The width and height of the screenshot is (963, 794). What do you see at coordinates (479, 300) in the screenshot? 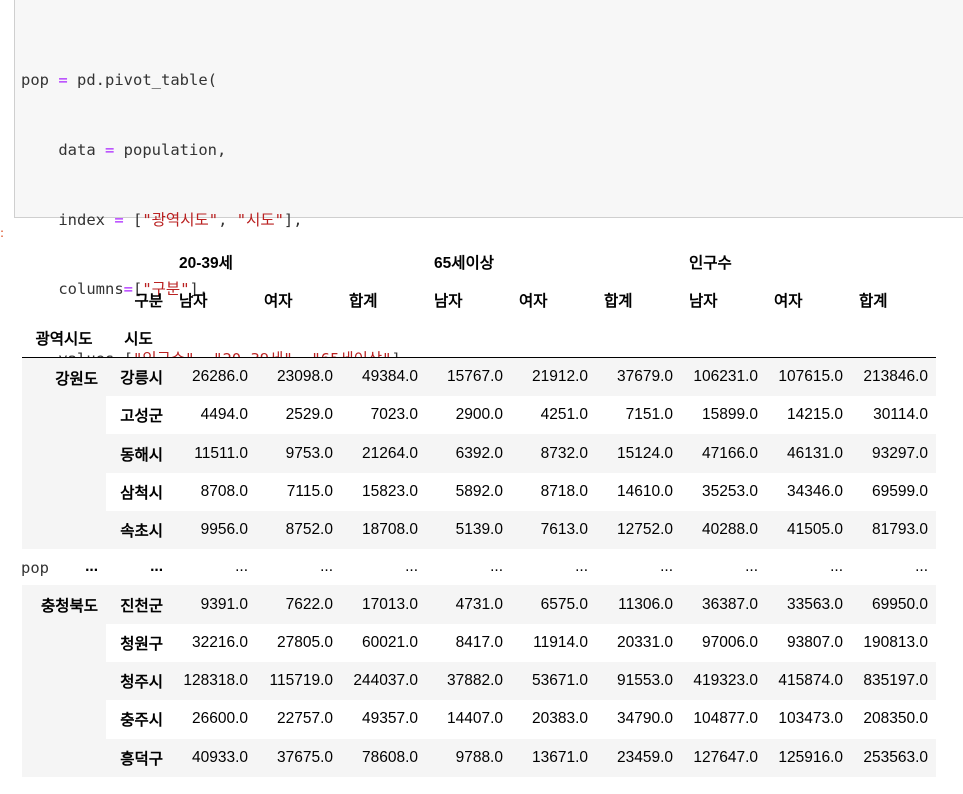
I see `header-row-subcolumns: 구분 남자 여자 합계 남자 여자 합계 남자 여자 합계` at bounding box center [479, 300].